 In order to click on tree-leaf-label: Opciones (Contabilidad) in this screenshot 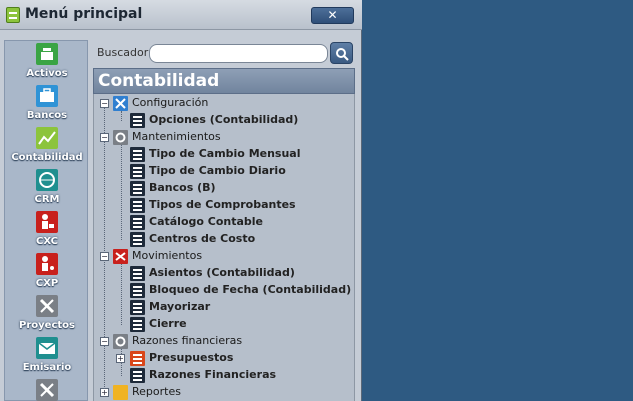, I will do `click(224, 119)`.